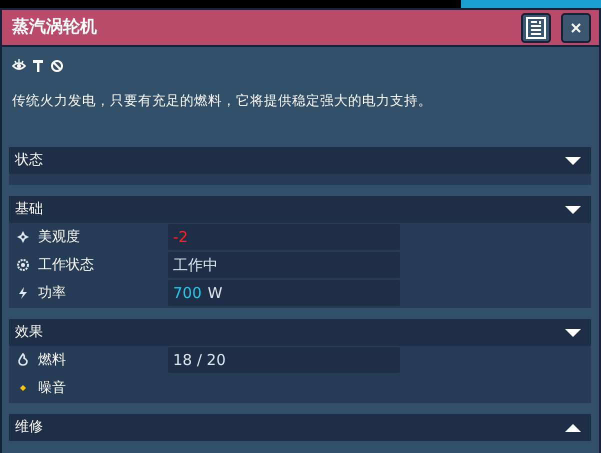 This screenshot has width=601, height=453. I want to click on property-value: 700 W, so click(284, 293).